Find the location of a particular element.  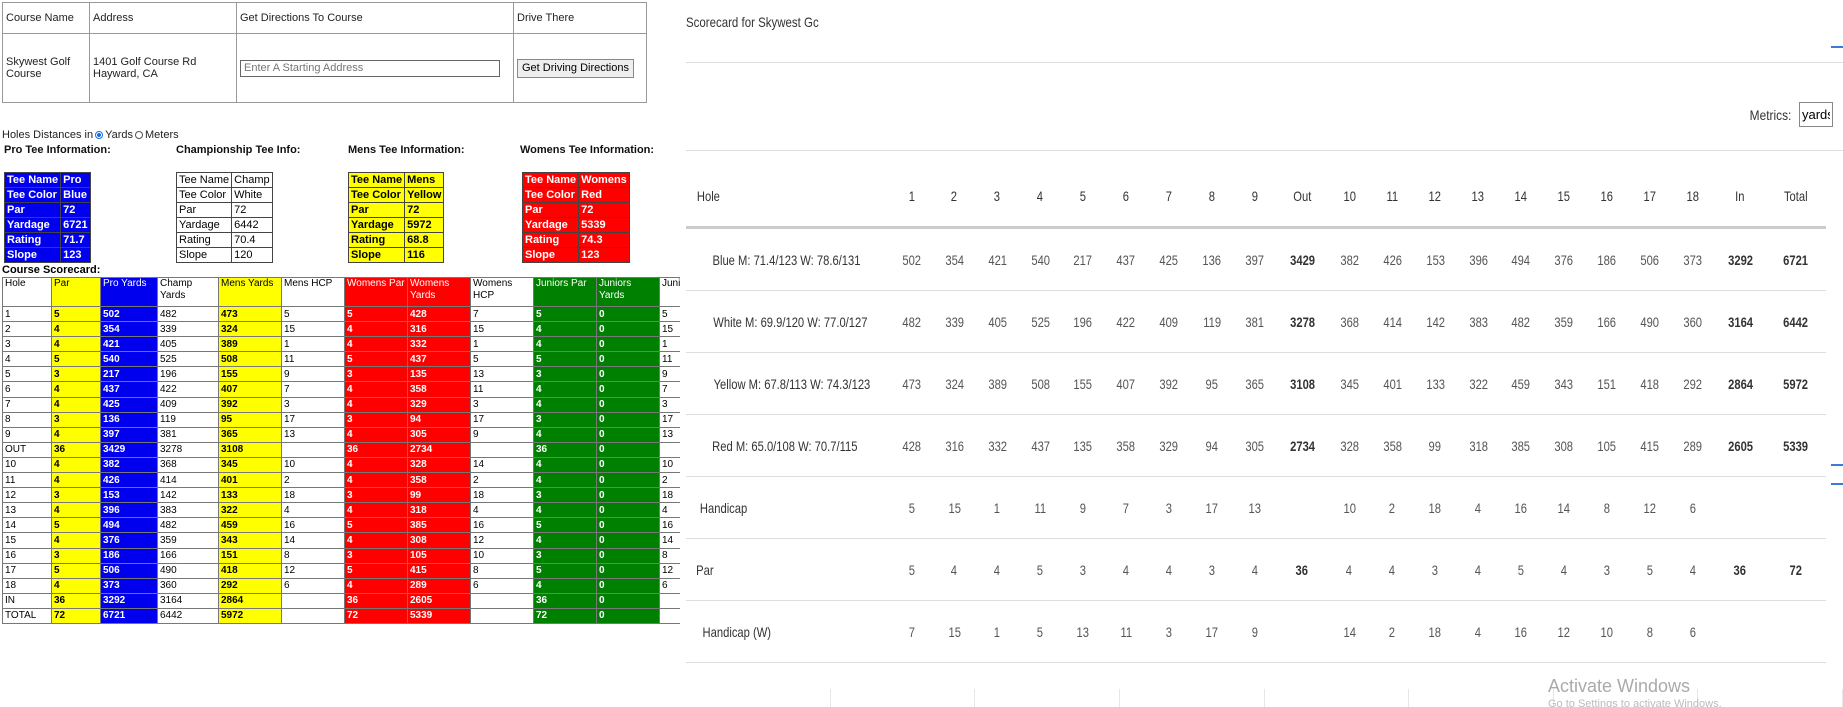

tee-label: Yardage is located at coordinates (204, 225).